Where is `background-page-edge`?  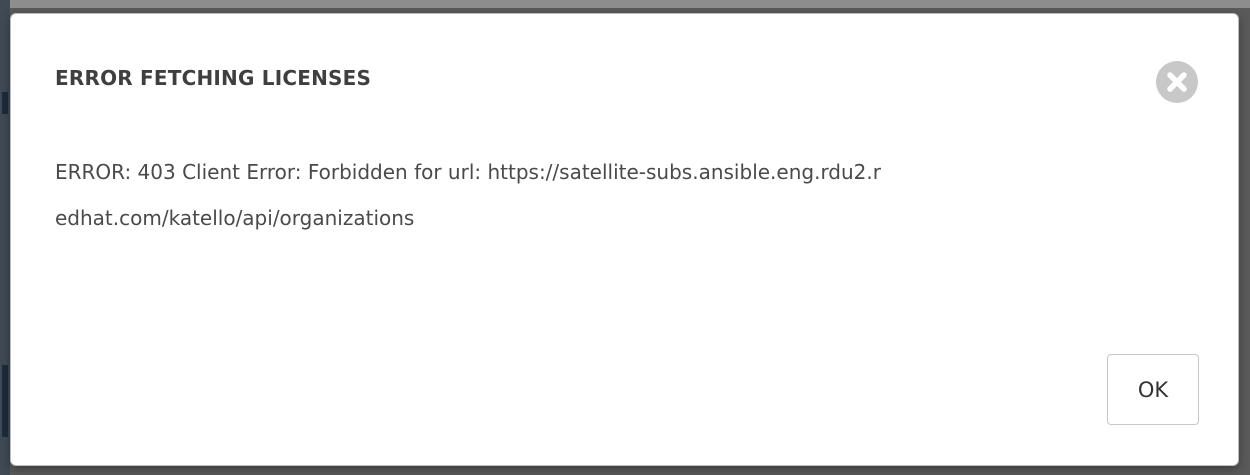
background-page-edge is located at coordinates (5, 237).